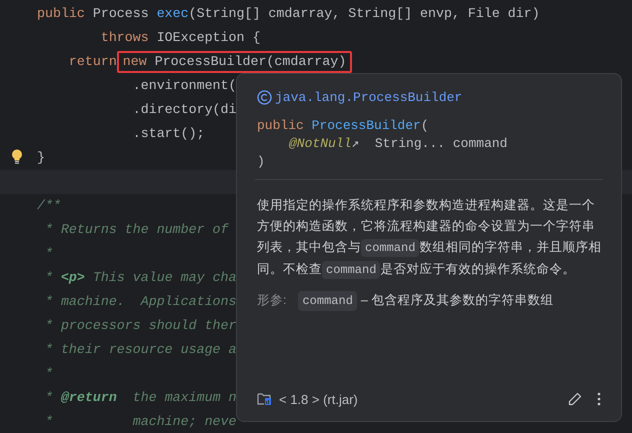 The height and width of the screenshot is (433, 632). What do you see at coordinates (288, 14) in the screenshot?
I see `code-line: public Process exec(String[] cmdarray, String[] envp, File dir)` at bounding box center [288, 14].